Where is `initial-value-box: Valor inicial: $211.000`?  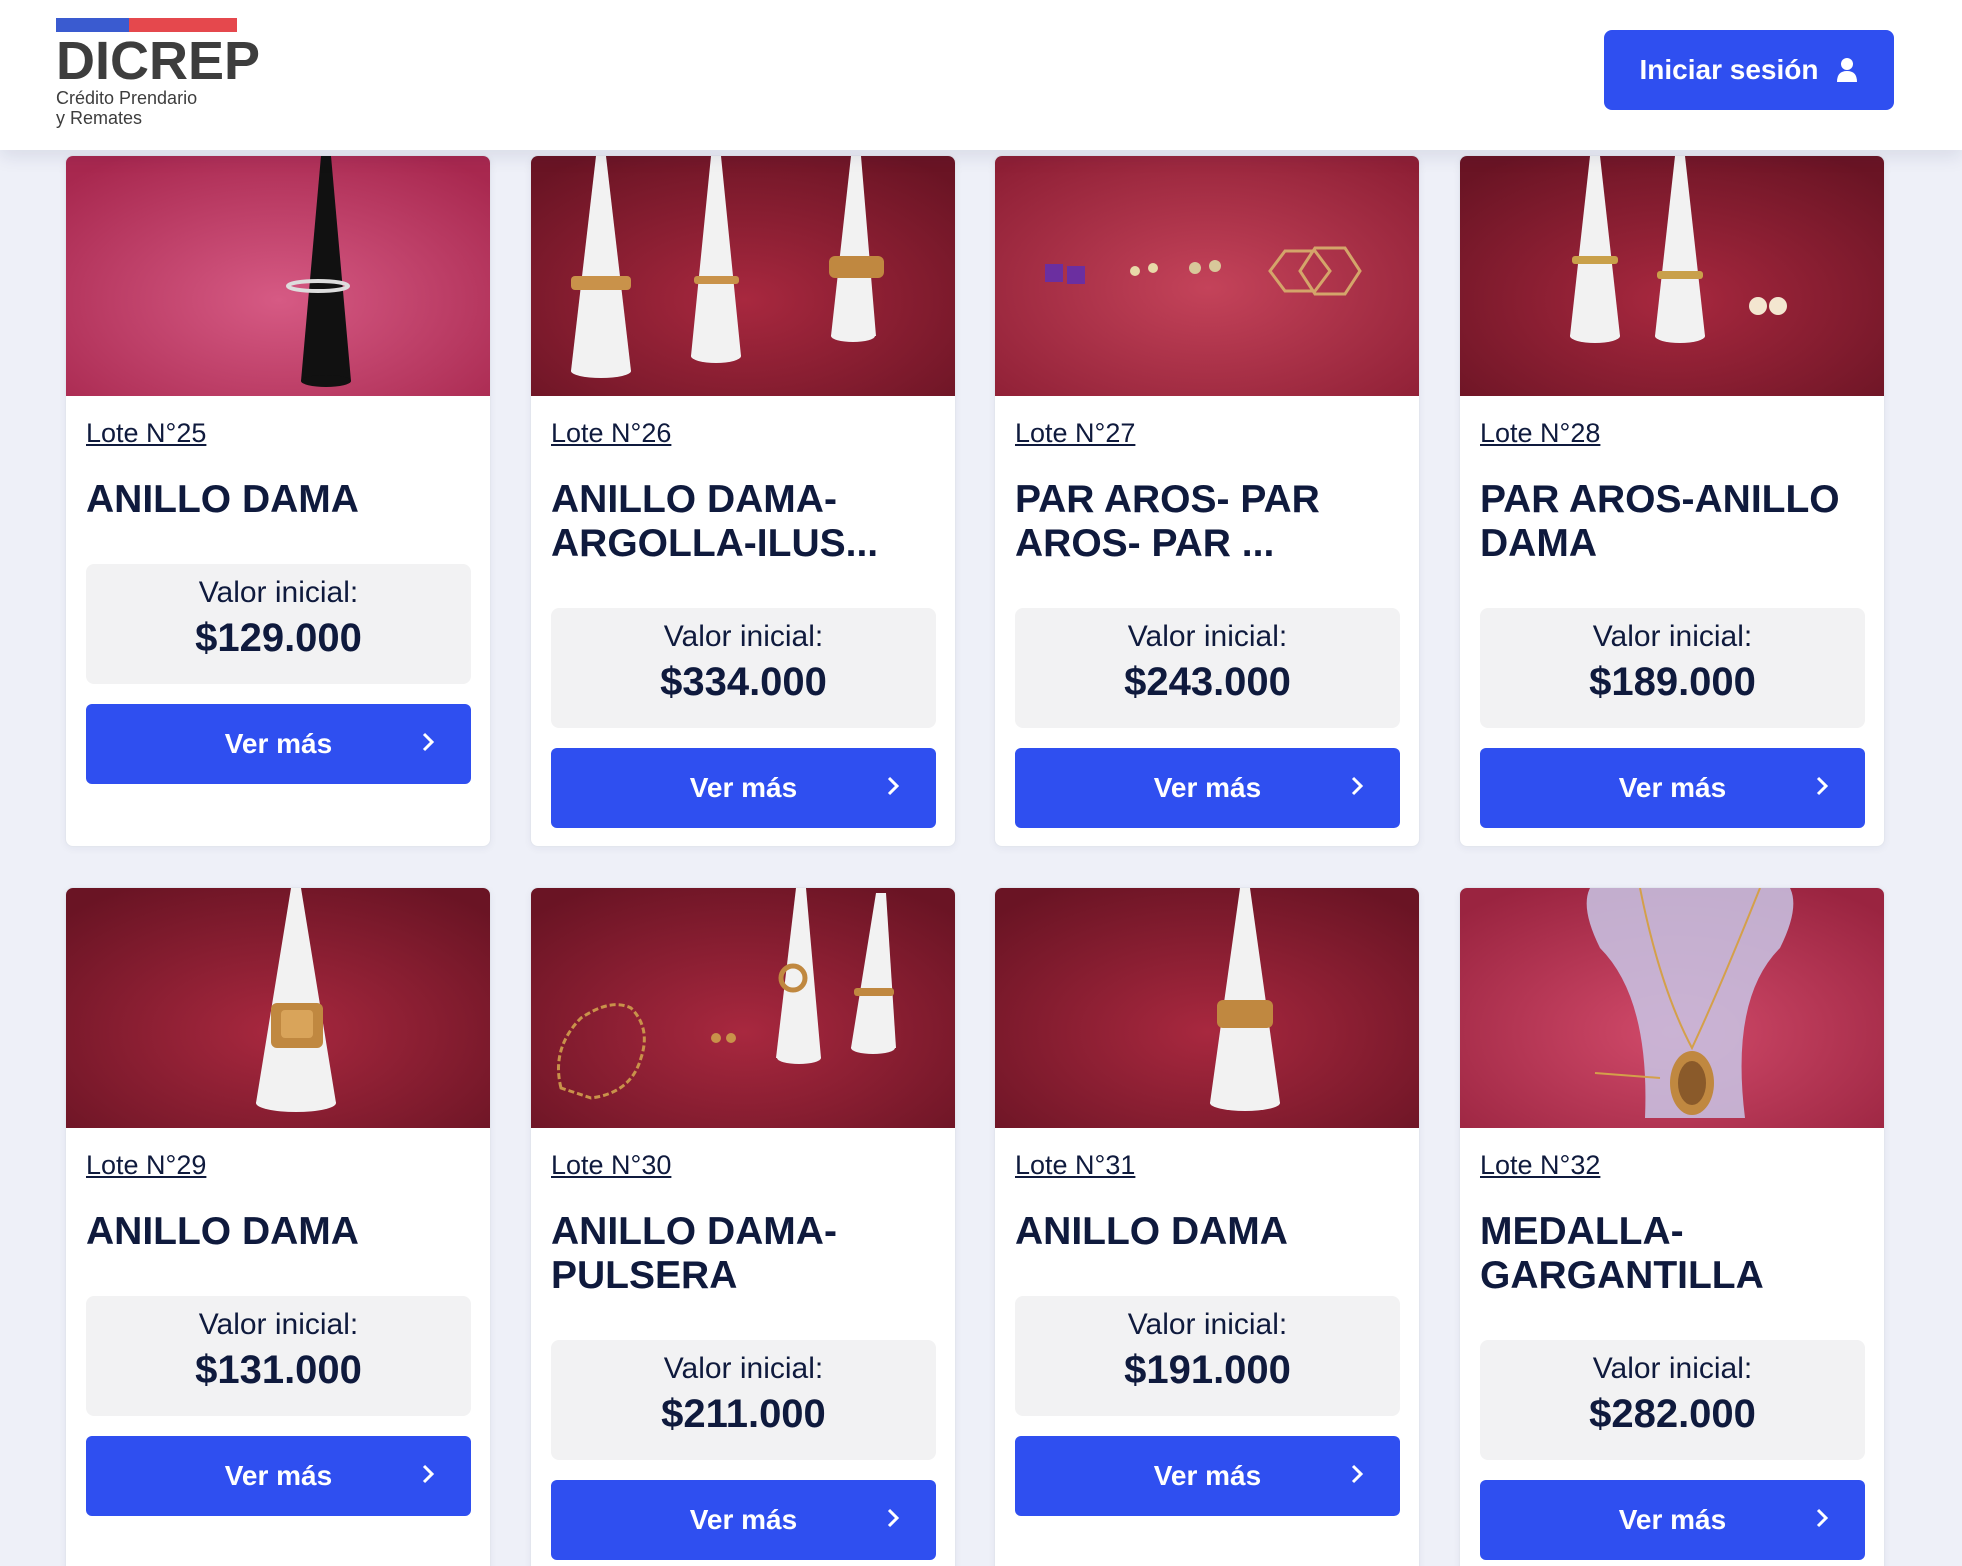
initial-value-box: Valor inicial: $211.000 is located at coordinates (743, 1400).